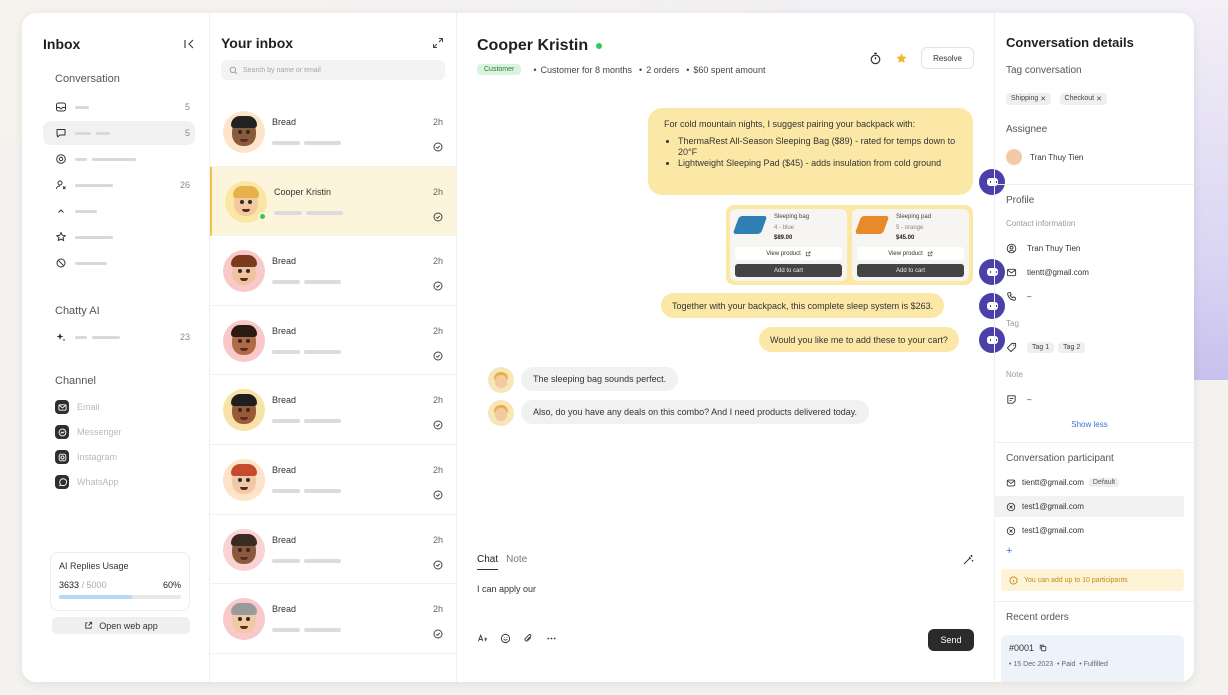 The image size is (1228, 695). Describe the element at coordinates (333, 201) in the screenshot. I see `conversation-item: Cooper Kristin 2h` at that location.